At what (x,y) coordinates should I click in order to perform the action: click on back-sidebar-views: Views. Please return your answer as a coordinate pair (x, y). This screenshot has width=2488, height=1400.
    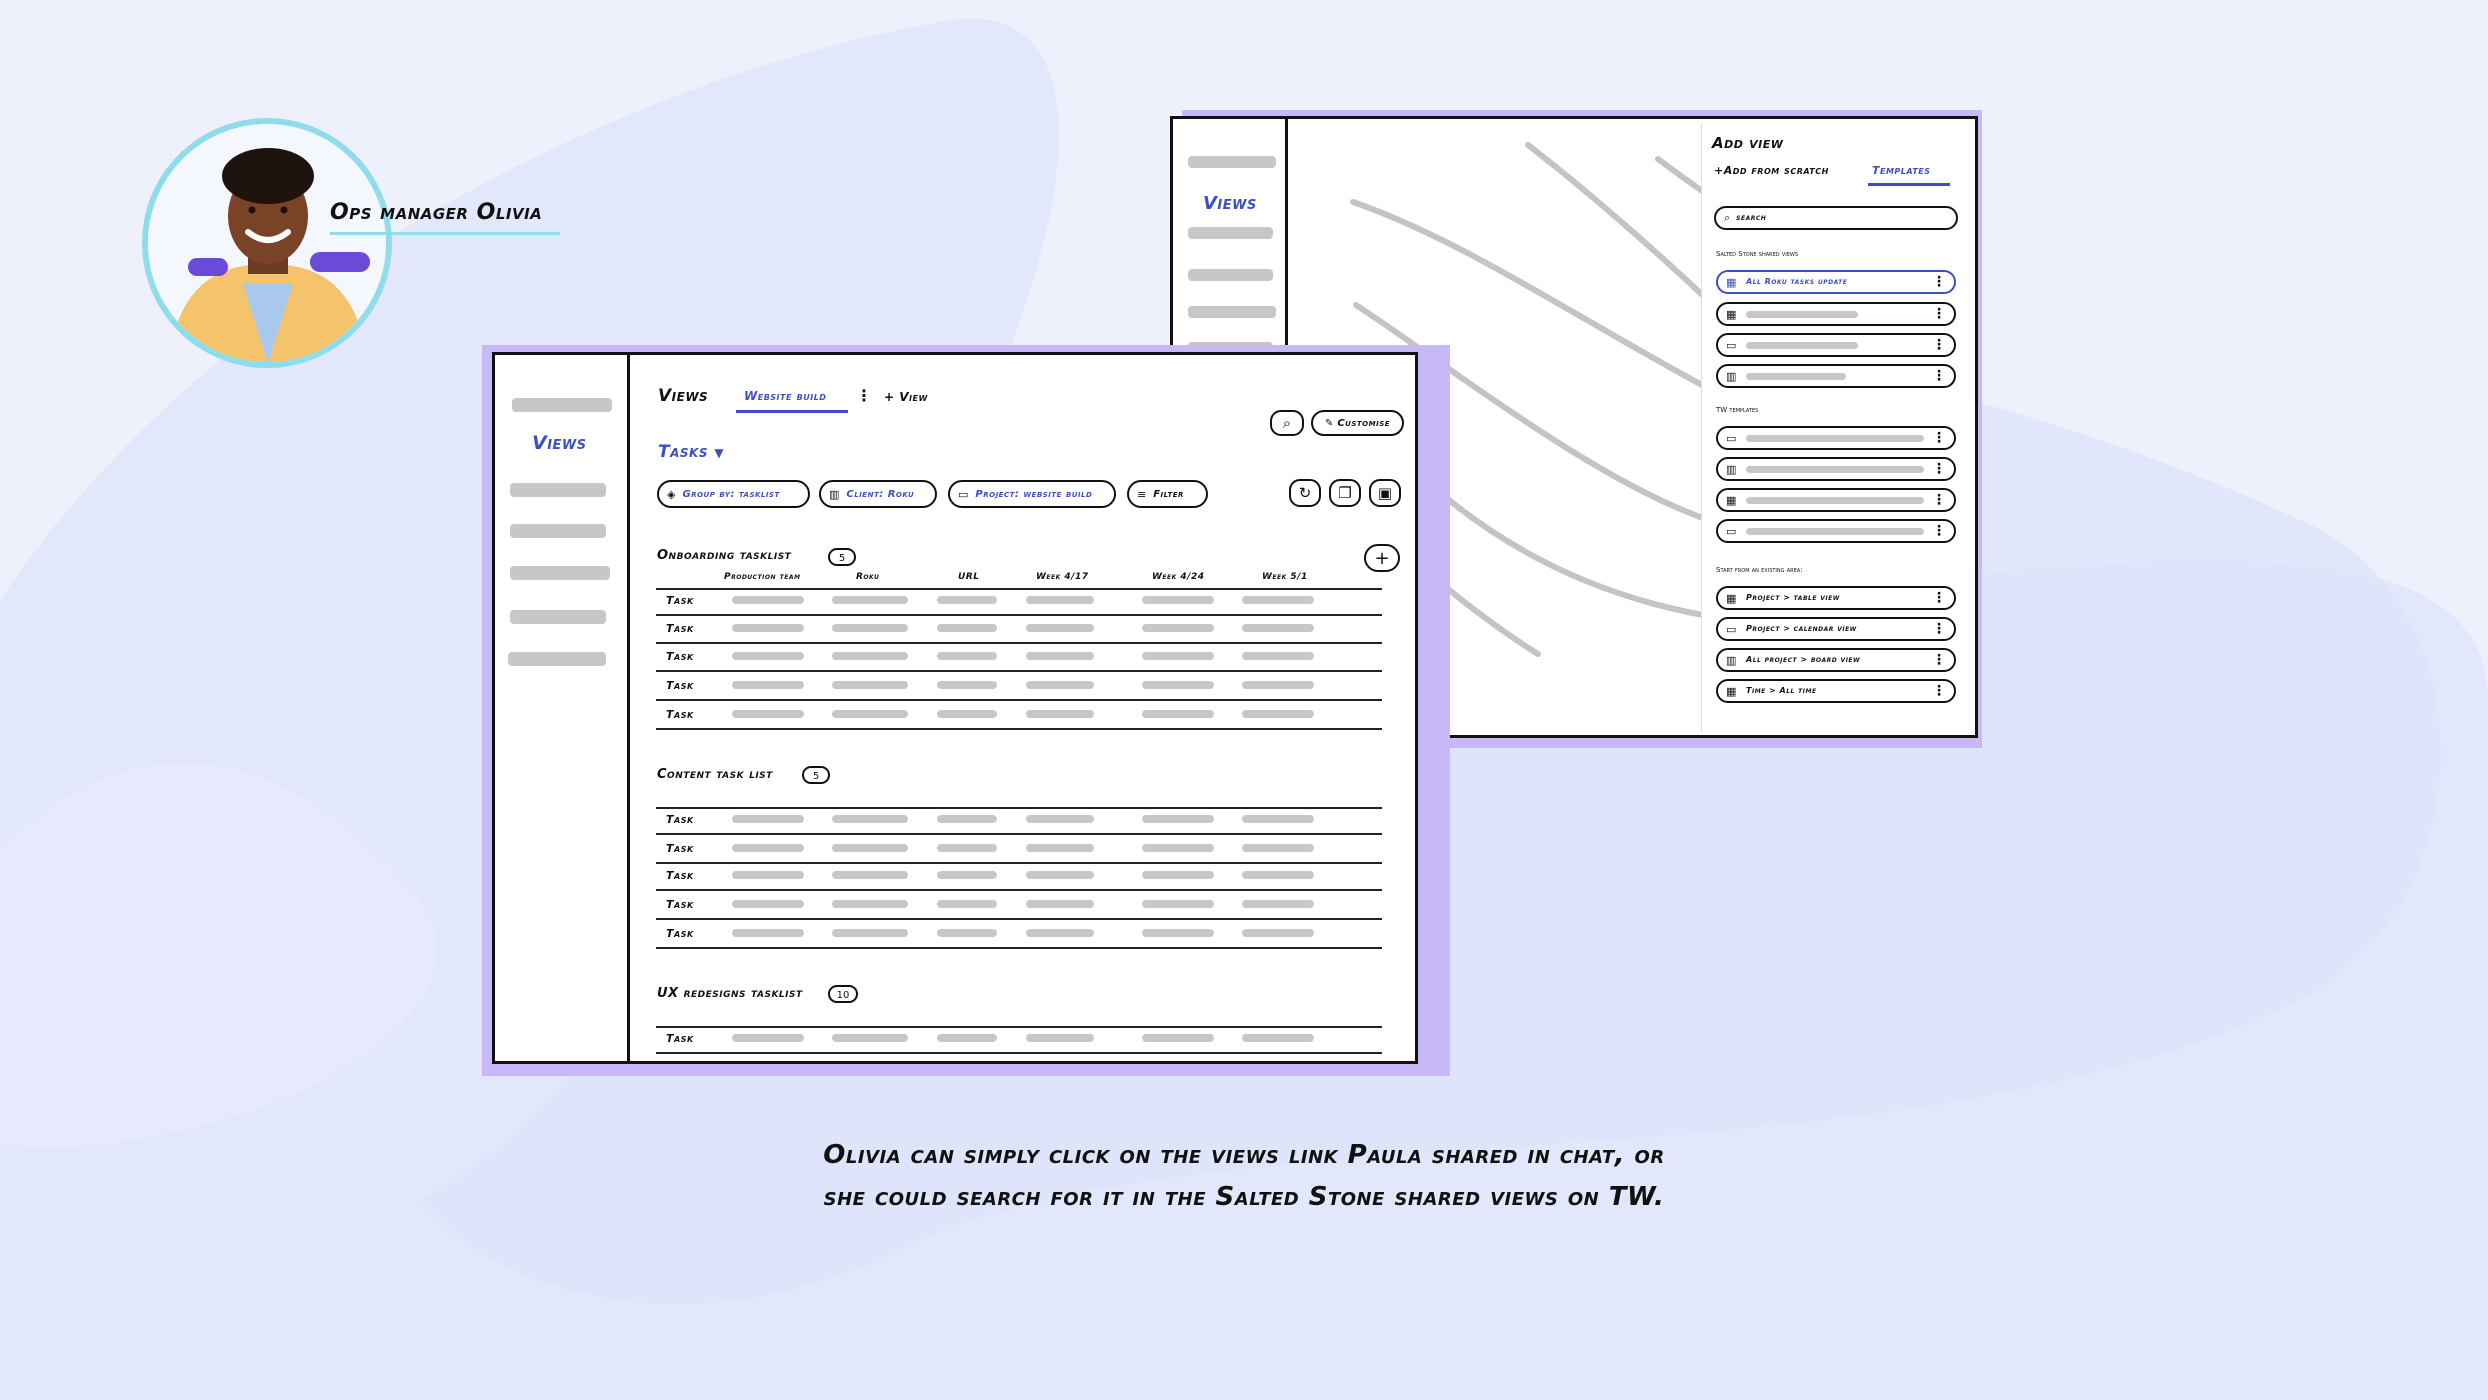
    Looking at the image, I should click on (1230, 203).